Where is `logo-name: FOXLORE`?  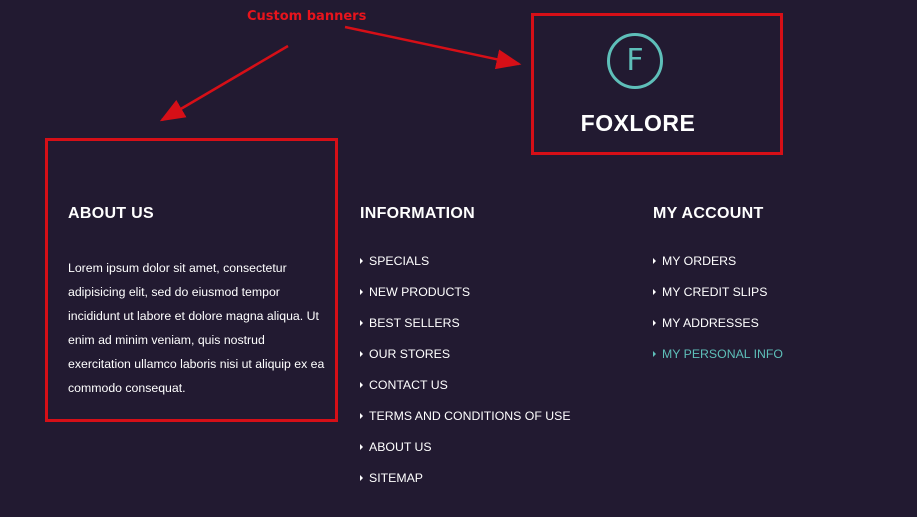 logo-name: FOXLORE is located at coordinates (638, 123).